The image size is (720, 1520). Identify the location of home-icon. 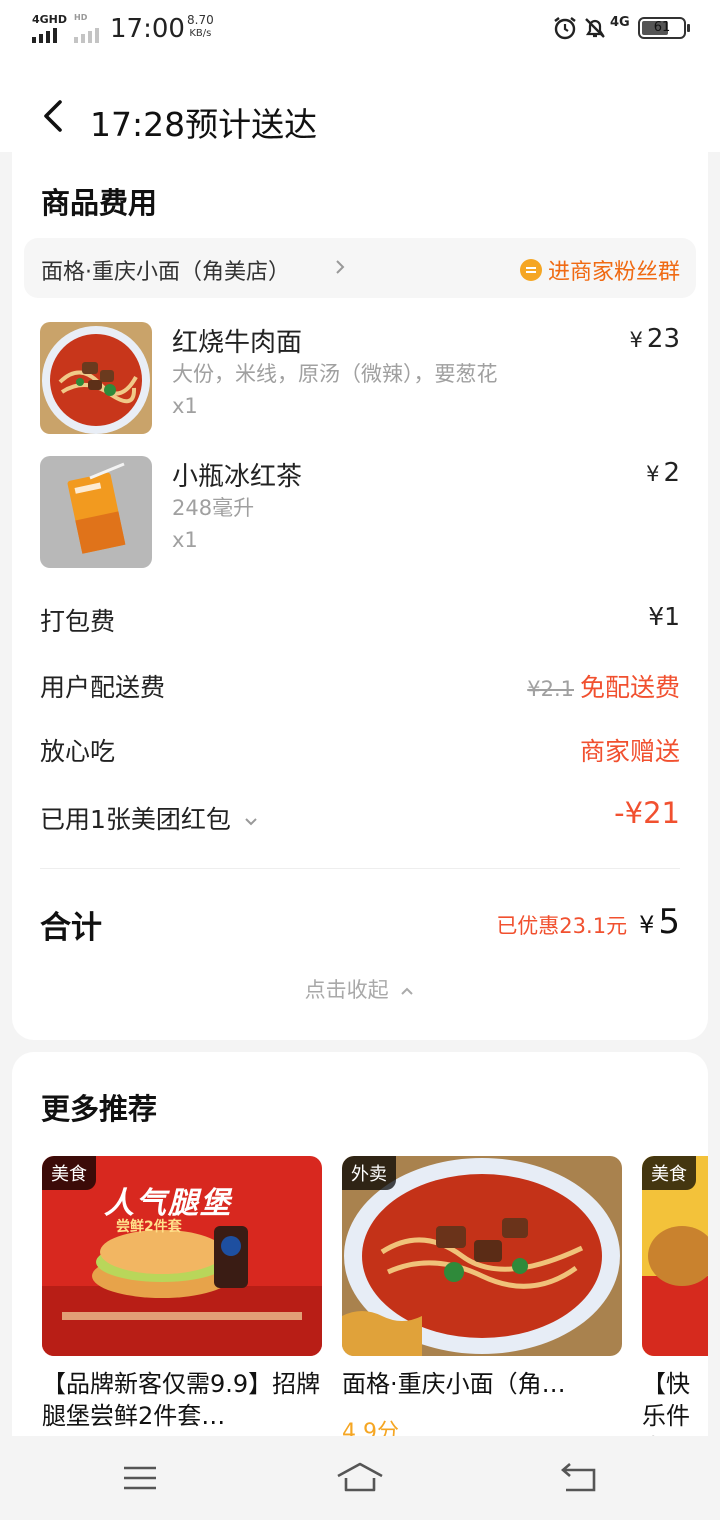
(360, 1478).